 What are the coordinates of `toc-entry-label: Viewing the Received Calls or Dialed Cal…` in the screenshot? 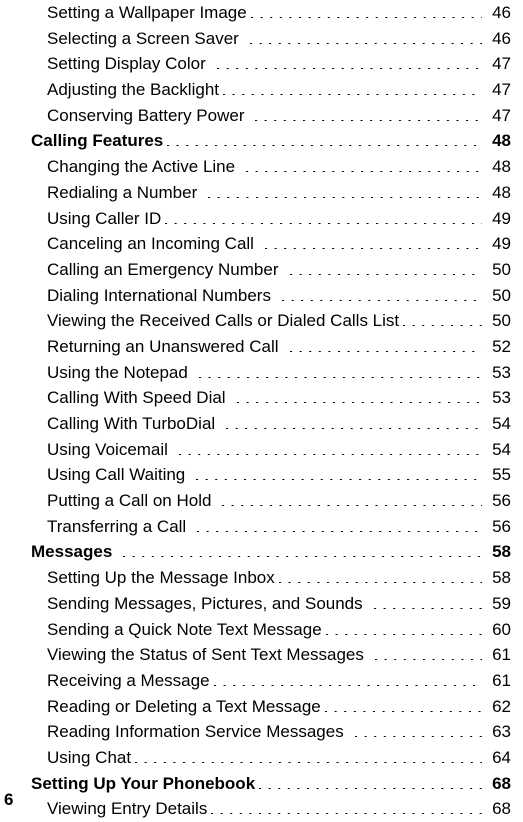 It's located at (223, 321).